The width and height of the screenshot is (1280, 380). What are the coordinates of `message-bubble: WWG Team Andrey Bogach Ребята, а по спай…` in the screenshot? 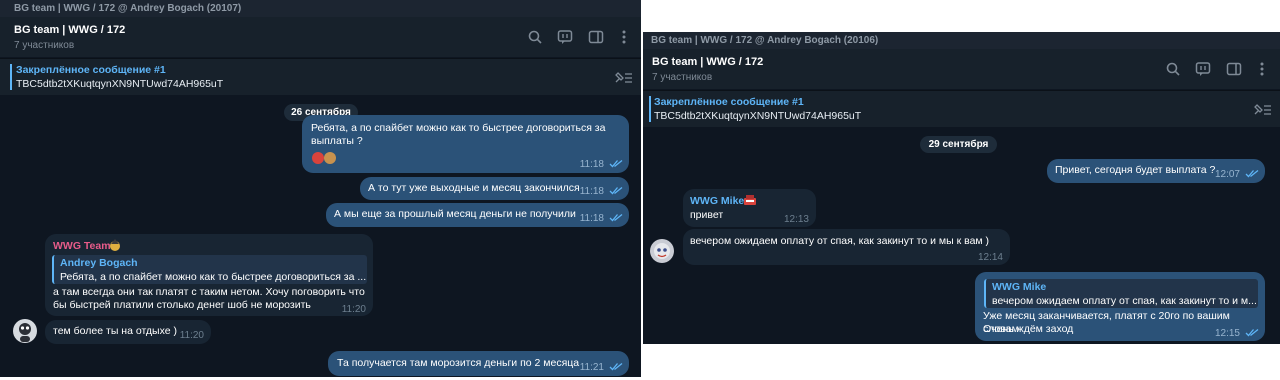 It's located at (209, 275).